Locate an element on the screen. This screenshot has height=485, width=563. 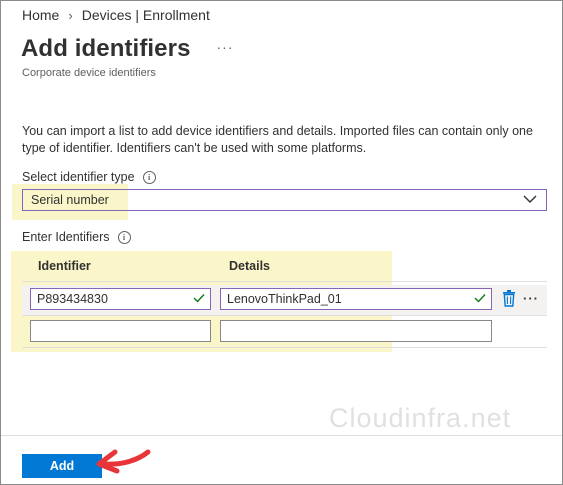
chevron-right-icon: › is located at coordinates (70, 15).